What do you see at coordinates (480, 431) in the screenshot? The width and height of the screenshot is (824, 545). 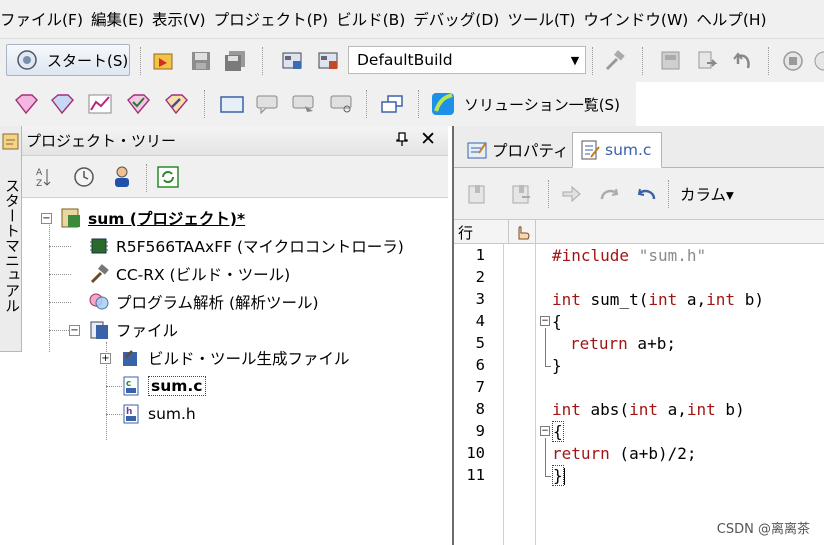 I see `line-number: 9` at bounding box center [480, 431].